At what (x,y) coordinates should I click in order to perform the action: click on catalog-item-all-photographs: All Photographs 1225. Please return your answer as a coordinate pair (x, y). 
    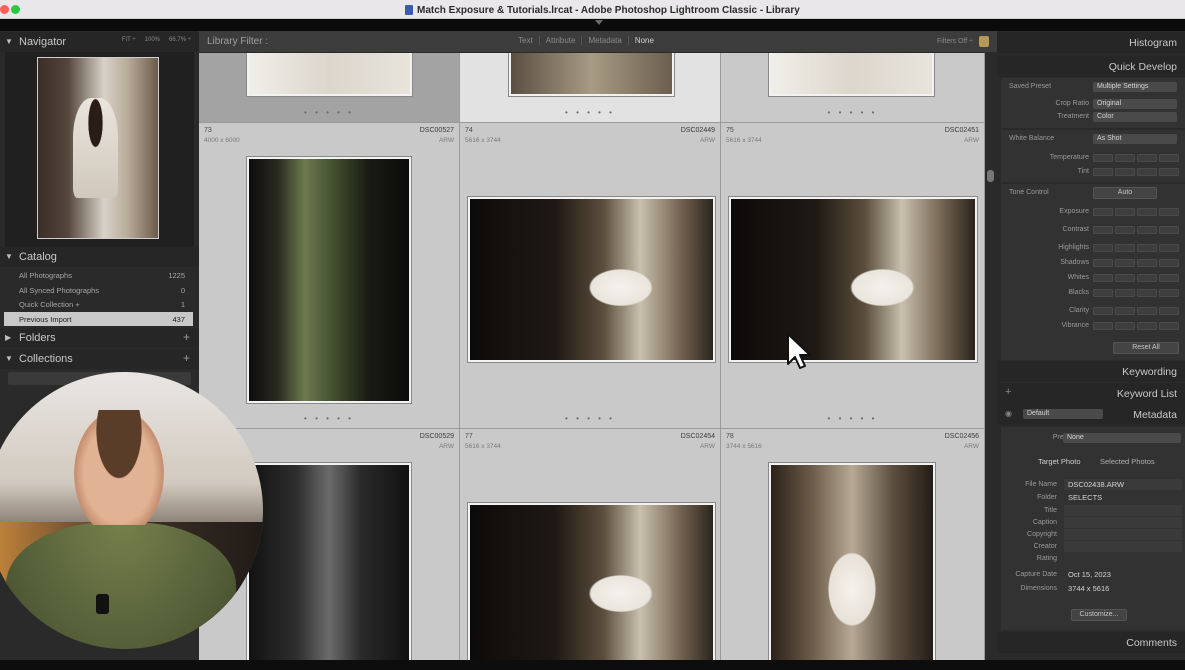
    Looking at the image, I should click on (98, 275).